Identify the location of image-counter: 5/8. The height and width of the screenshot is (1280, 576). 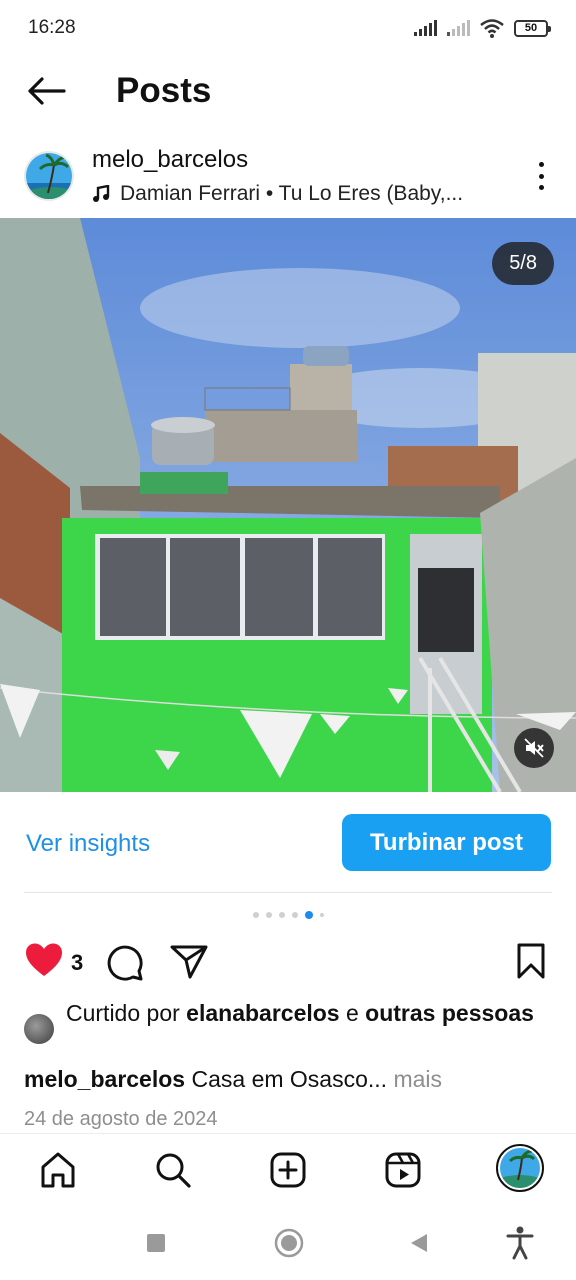
(523, 263).